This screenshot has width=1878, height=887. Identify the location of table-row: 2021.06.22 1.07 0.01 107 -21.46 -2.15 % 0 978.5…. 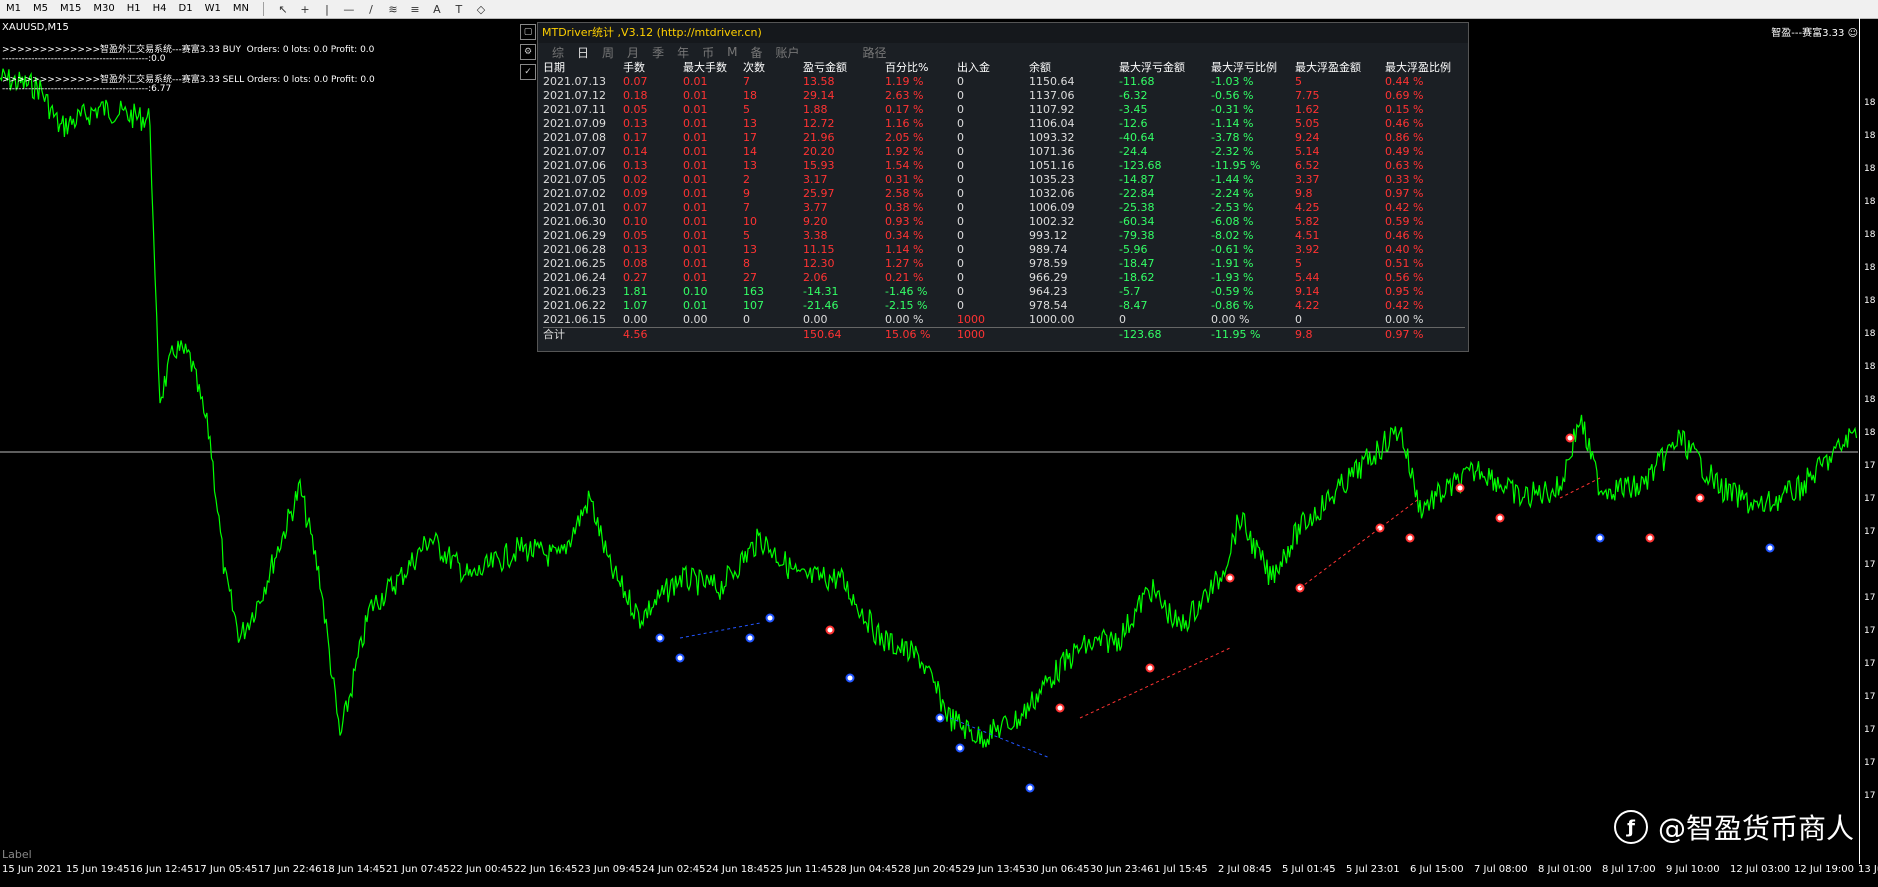
(1004, 306).